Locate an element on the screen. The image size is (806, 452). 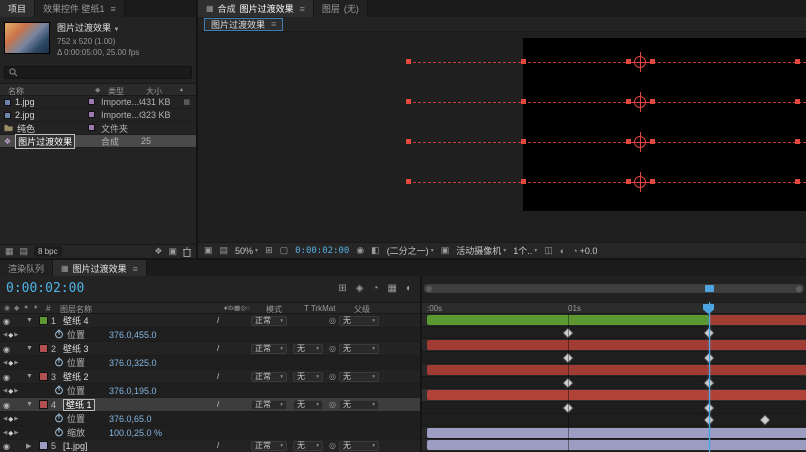
layer-name: 壁纸 3 is located at coordinates (76, 349).